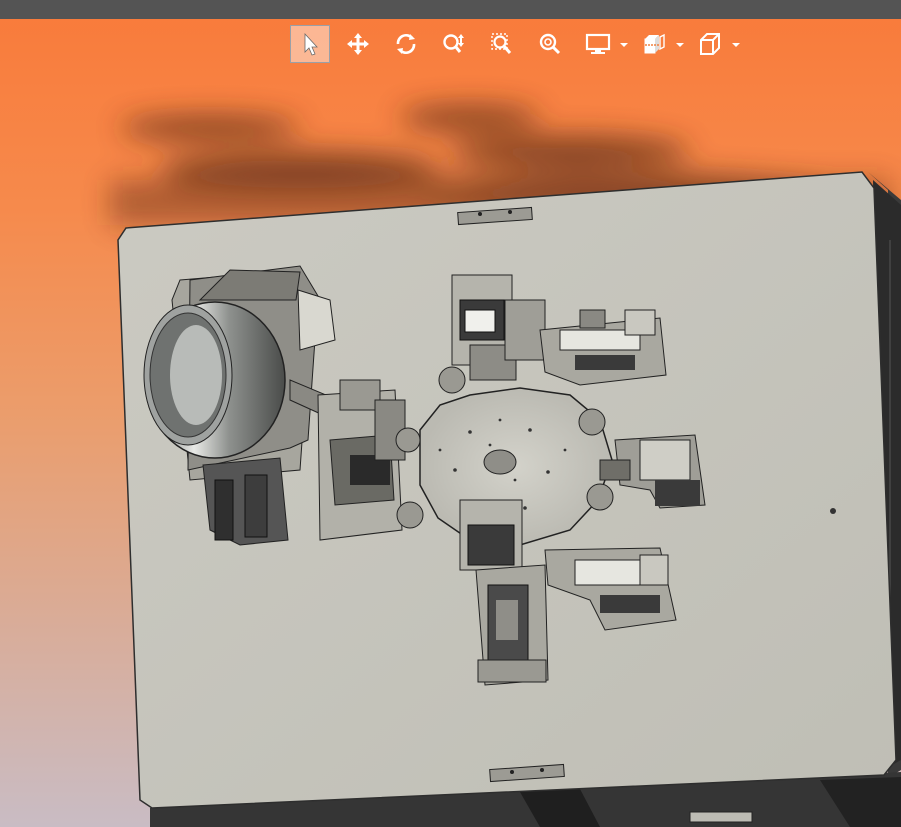 Image resolution: width=901 pixels, height=827 pixels. I want to click on cube-icon, so click(710, 44).